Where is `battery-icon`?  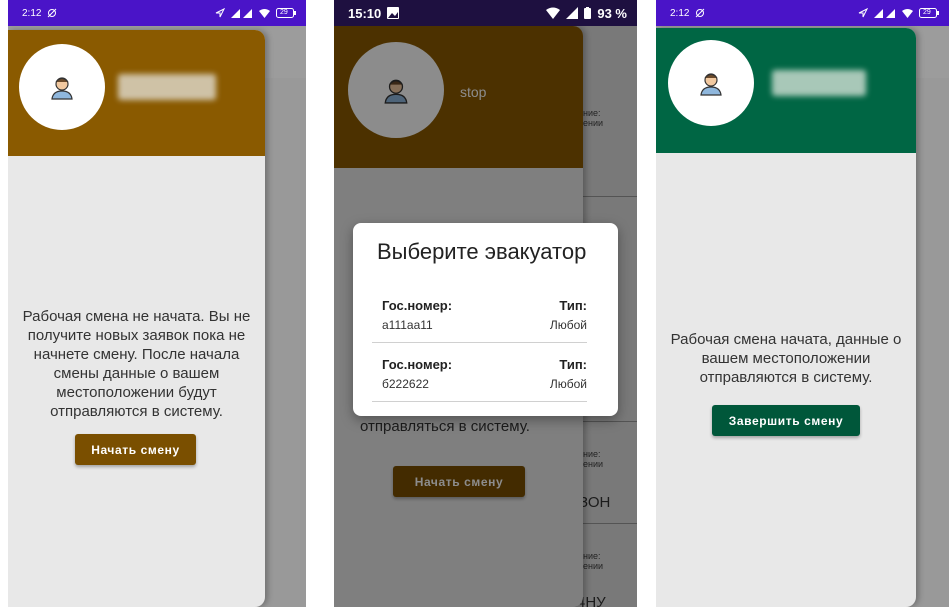 battery-icon is located at coordinates (588, 13).